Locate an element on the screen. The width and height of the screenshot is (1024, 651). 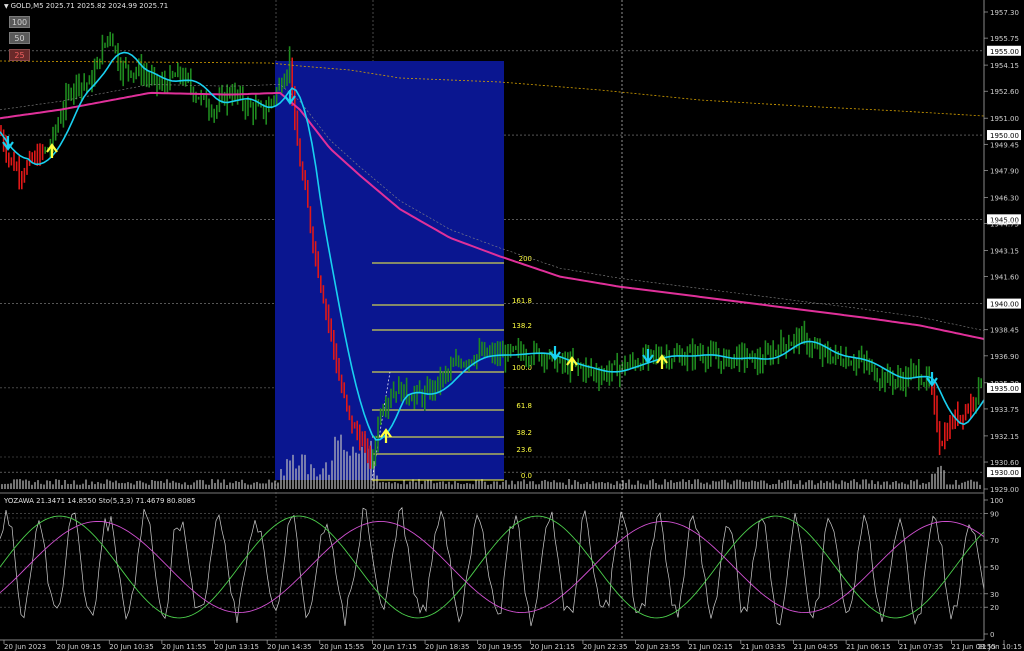
fib-level-label: 61.8 is located at coordinates (524, 406).